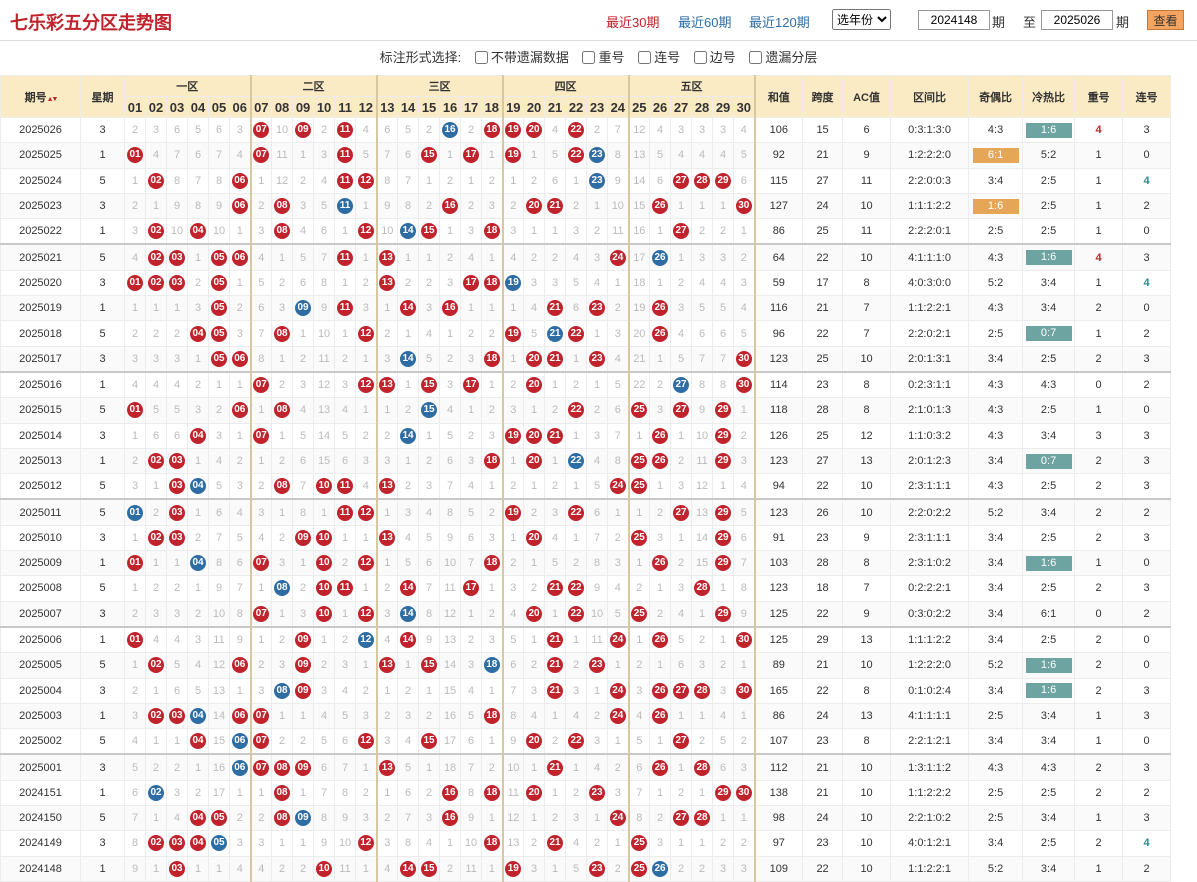  What do you see at coordinates (408, 231) in the screenshot?
I see `special-ball: 14` at bounding box center [408, 231].